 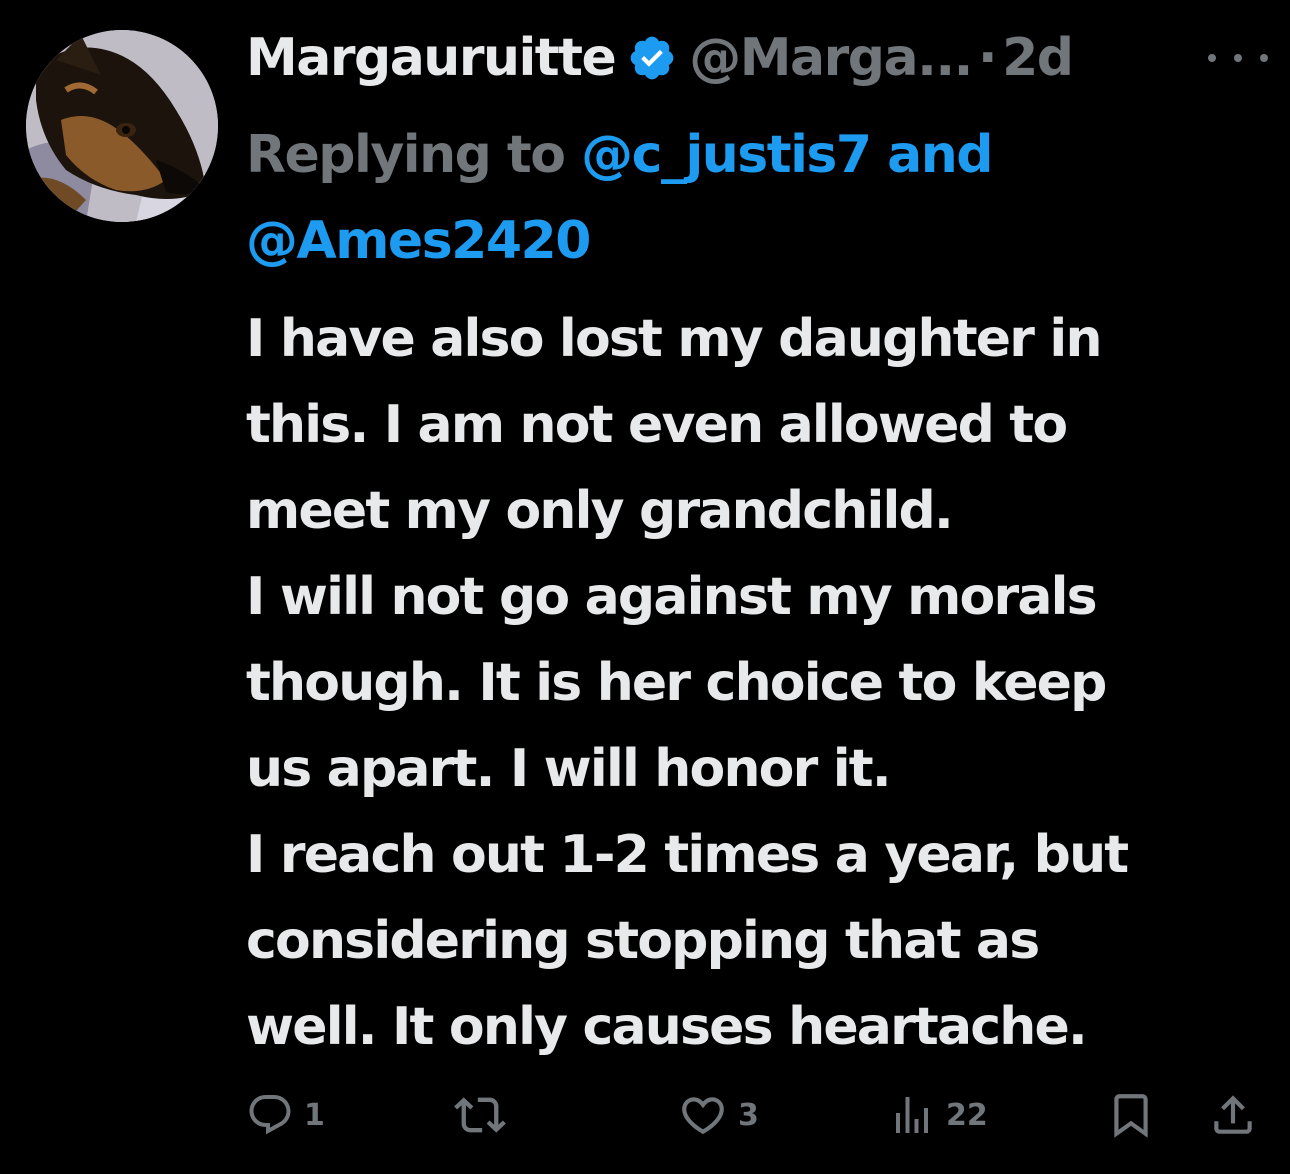 I want to click on views-button: 22, so click(x=938, y=1115).